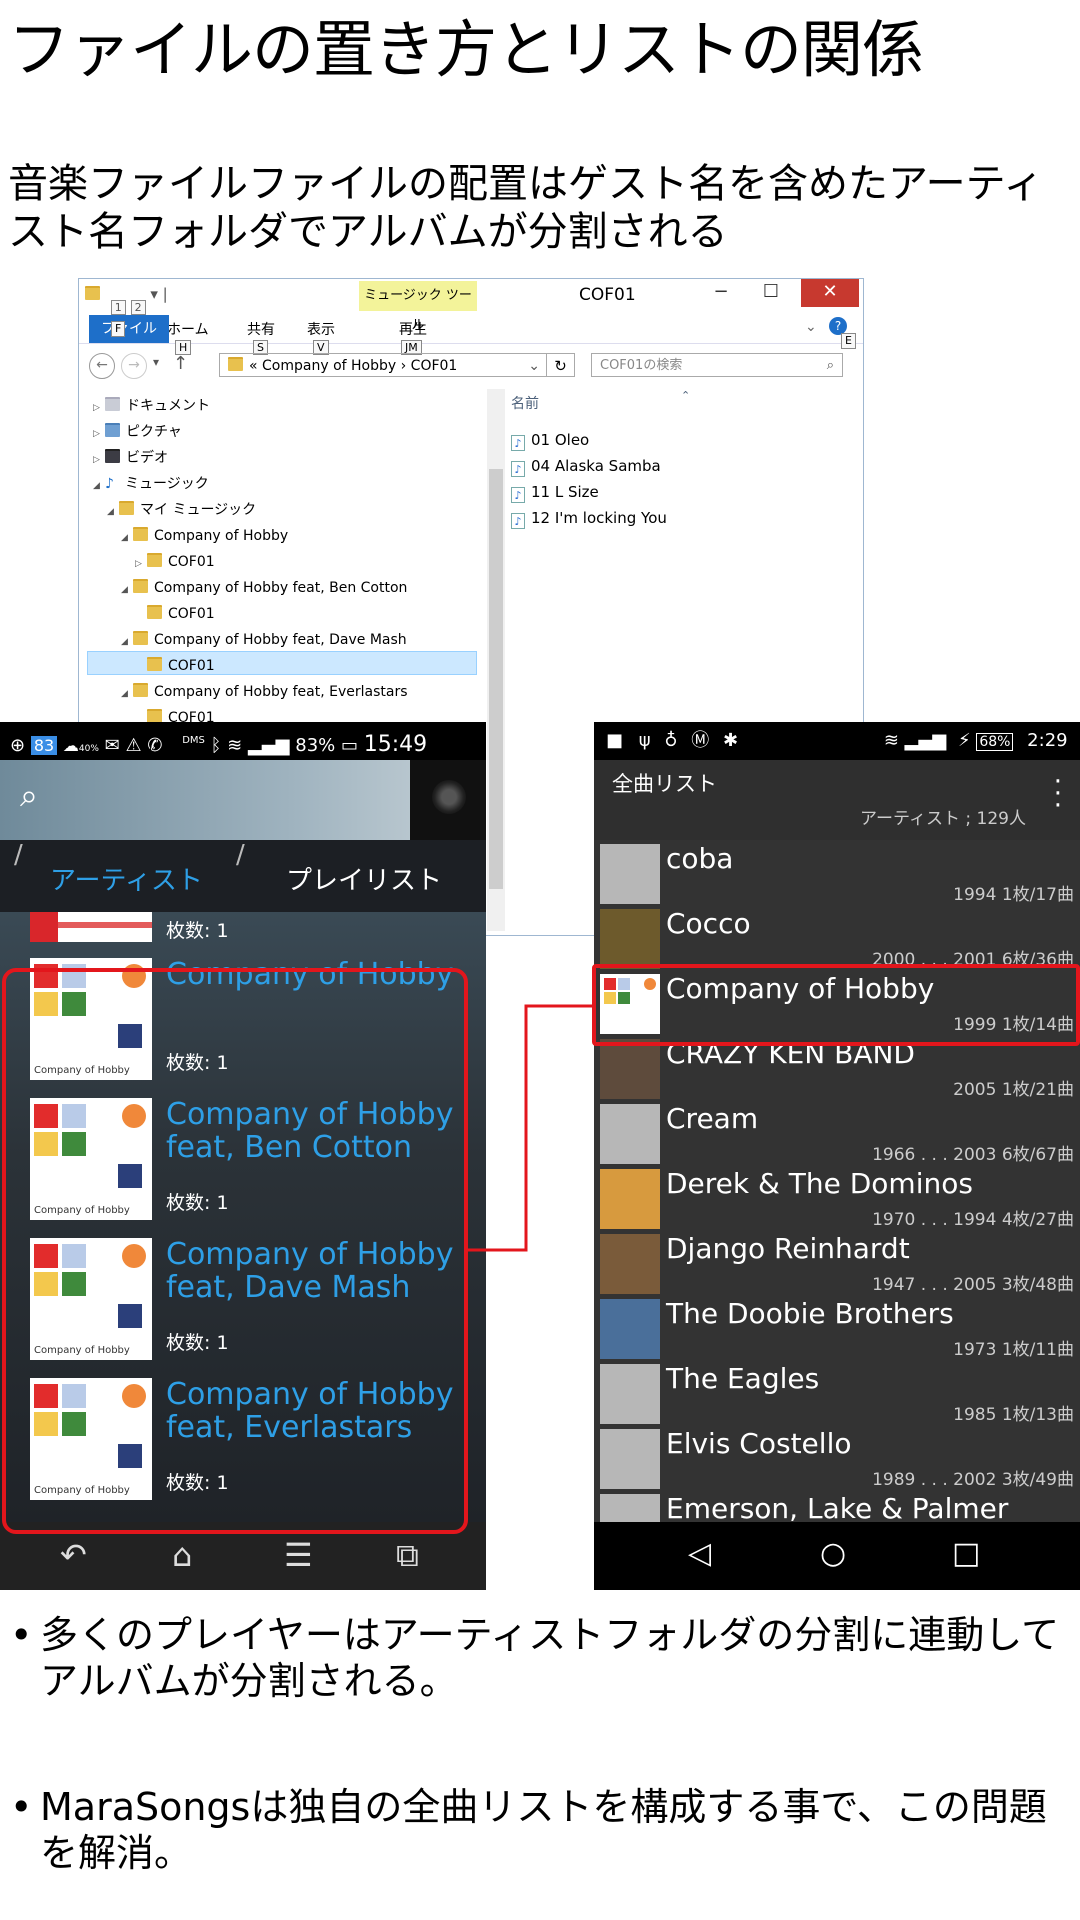 The width and height of the screenshot is (1080, 1920). I want to click on clock: 15:49, so click(395, 744).